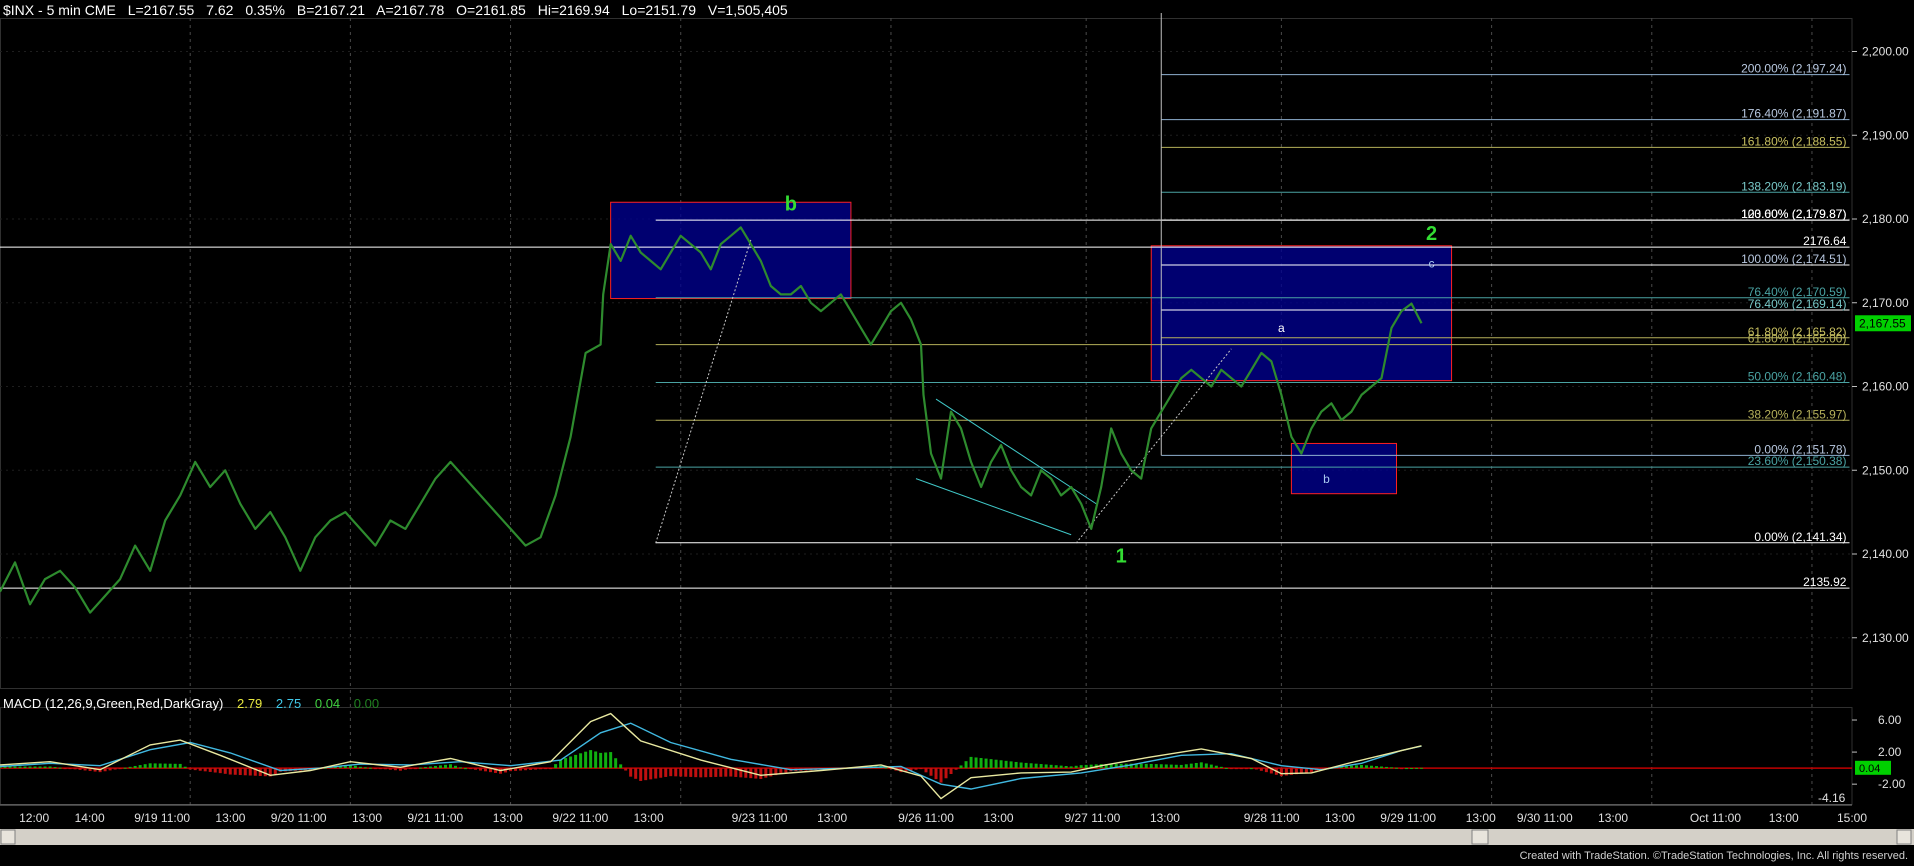 The height and width of the screenshot is (866, 1914). I want to click on y-tick-label: 2,160.00, so click(1885, 387).